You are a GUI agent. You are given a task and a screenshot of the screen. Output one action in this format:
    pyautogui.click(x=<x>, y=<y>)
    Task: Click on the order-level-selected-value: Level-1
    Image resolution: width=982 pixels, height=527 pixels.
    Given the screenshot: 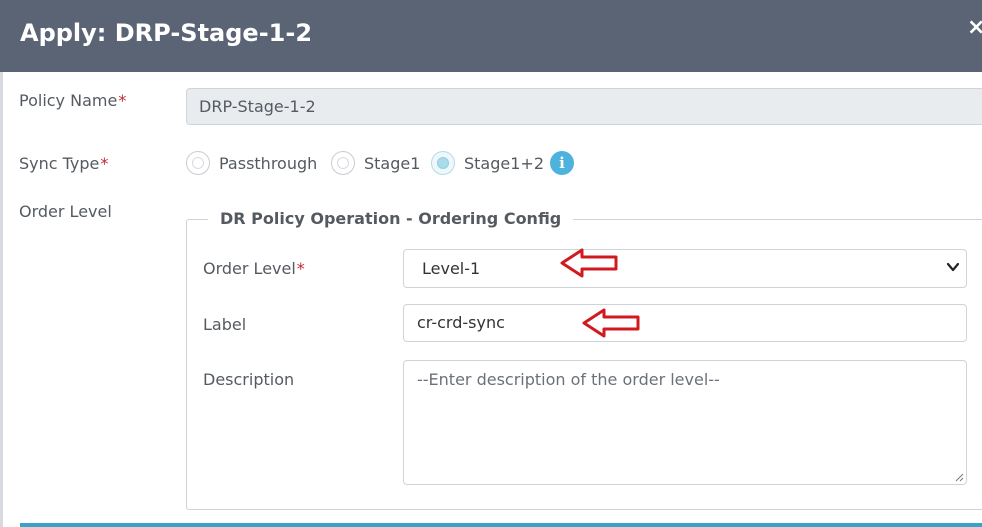 What is the action you would take?
    pyautogui.click(x=451, y=268)
    